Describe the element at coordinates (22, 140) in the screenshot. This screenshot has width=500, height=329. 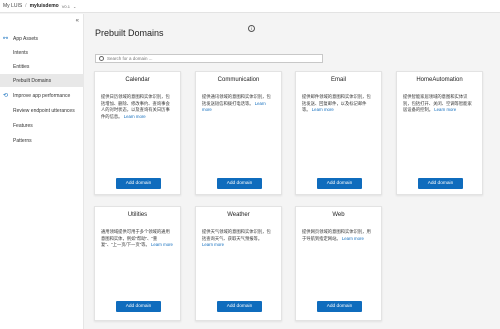
I see `sidebar-item-label: Patterns` at that location.